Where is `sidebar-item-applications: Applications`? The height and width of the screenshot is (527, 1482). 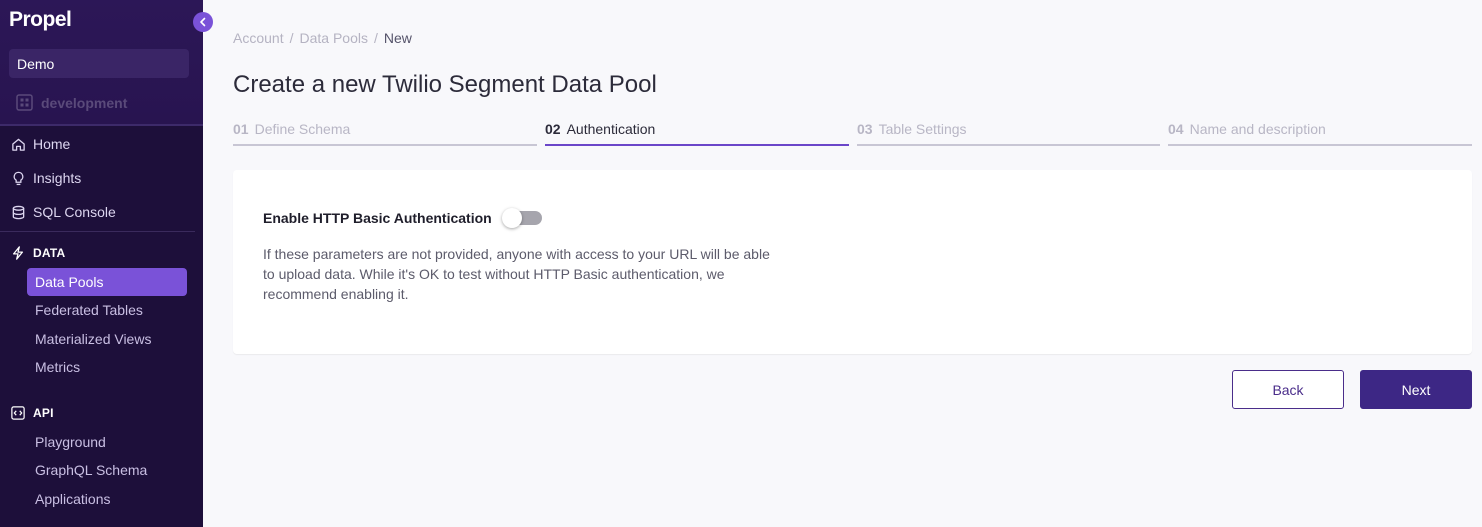 sidebar-item-applications: Applications is located at coordinates (107, 499).